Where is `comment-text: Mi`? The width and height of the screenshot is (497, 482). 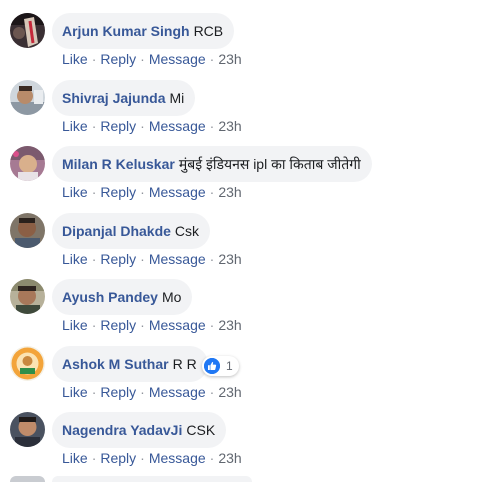 comment-text: Mi is located at coordinates (177, 98).